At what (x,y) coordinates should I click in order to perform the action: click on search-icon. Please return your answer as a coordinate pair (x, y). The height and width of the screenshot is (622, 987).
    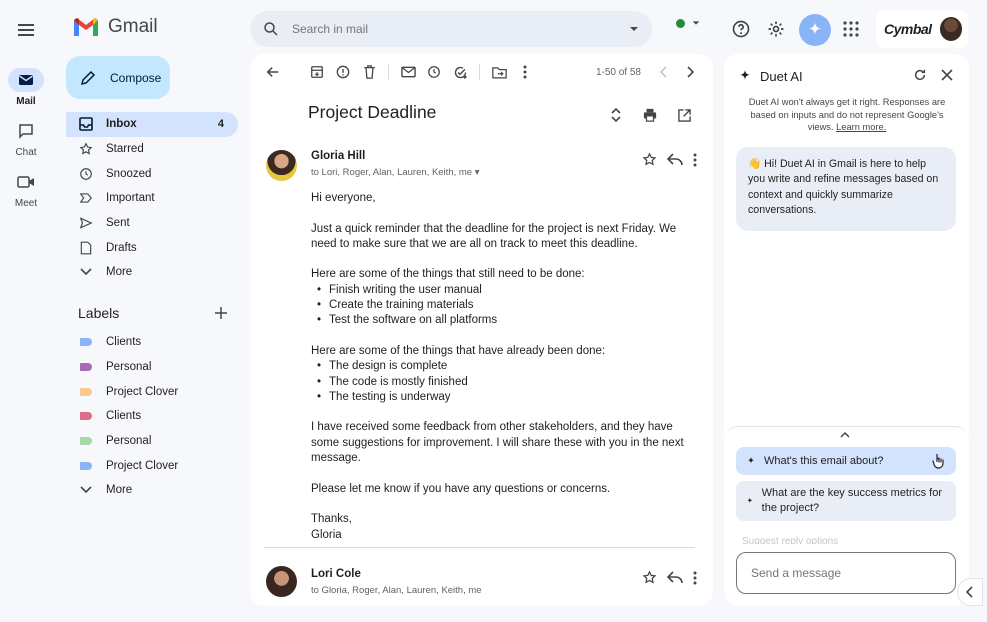
    Looking at the image, I should click on (271, 29).